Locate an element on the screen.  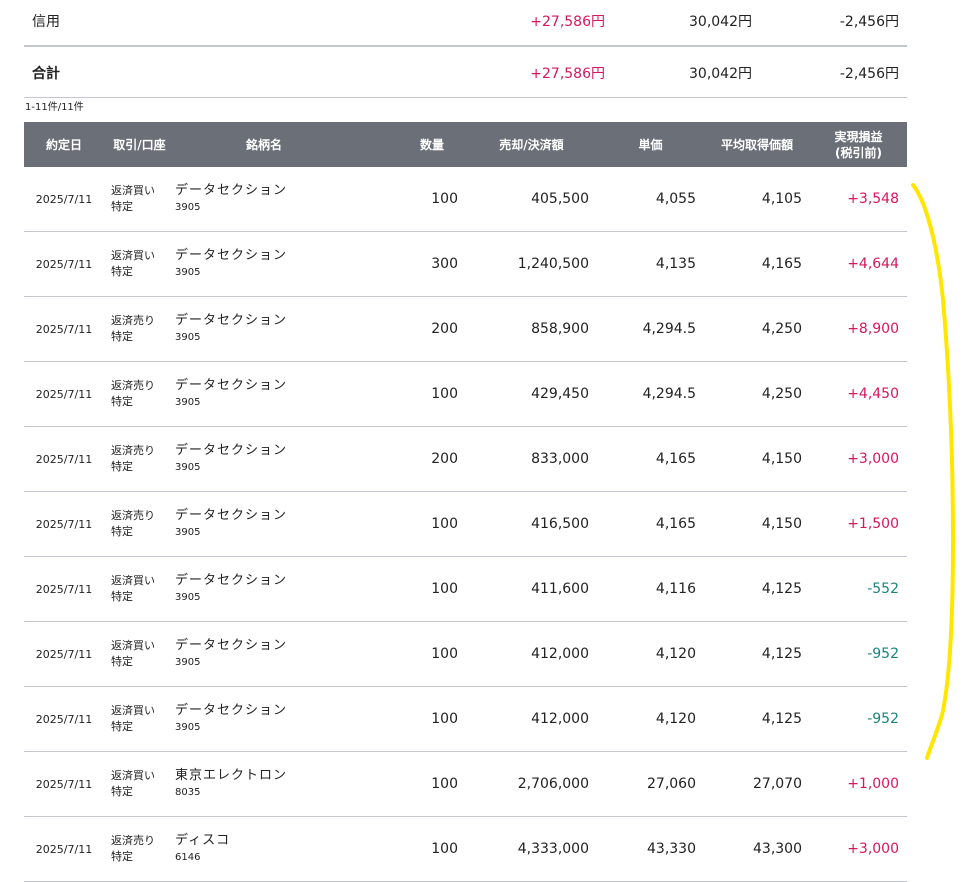
summary-credit-net: -2,456円 is located at coordinates (869, 22).